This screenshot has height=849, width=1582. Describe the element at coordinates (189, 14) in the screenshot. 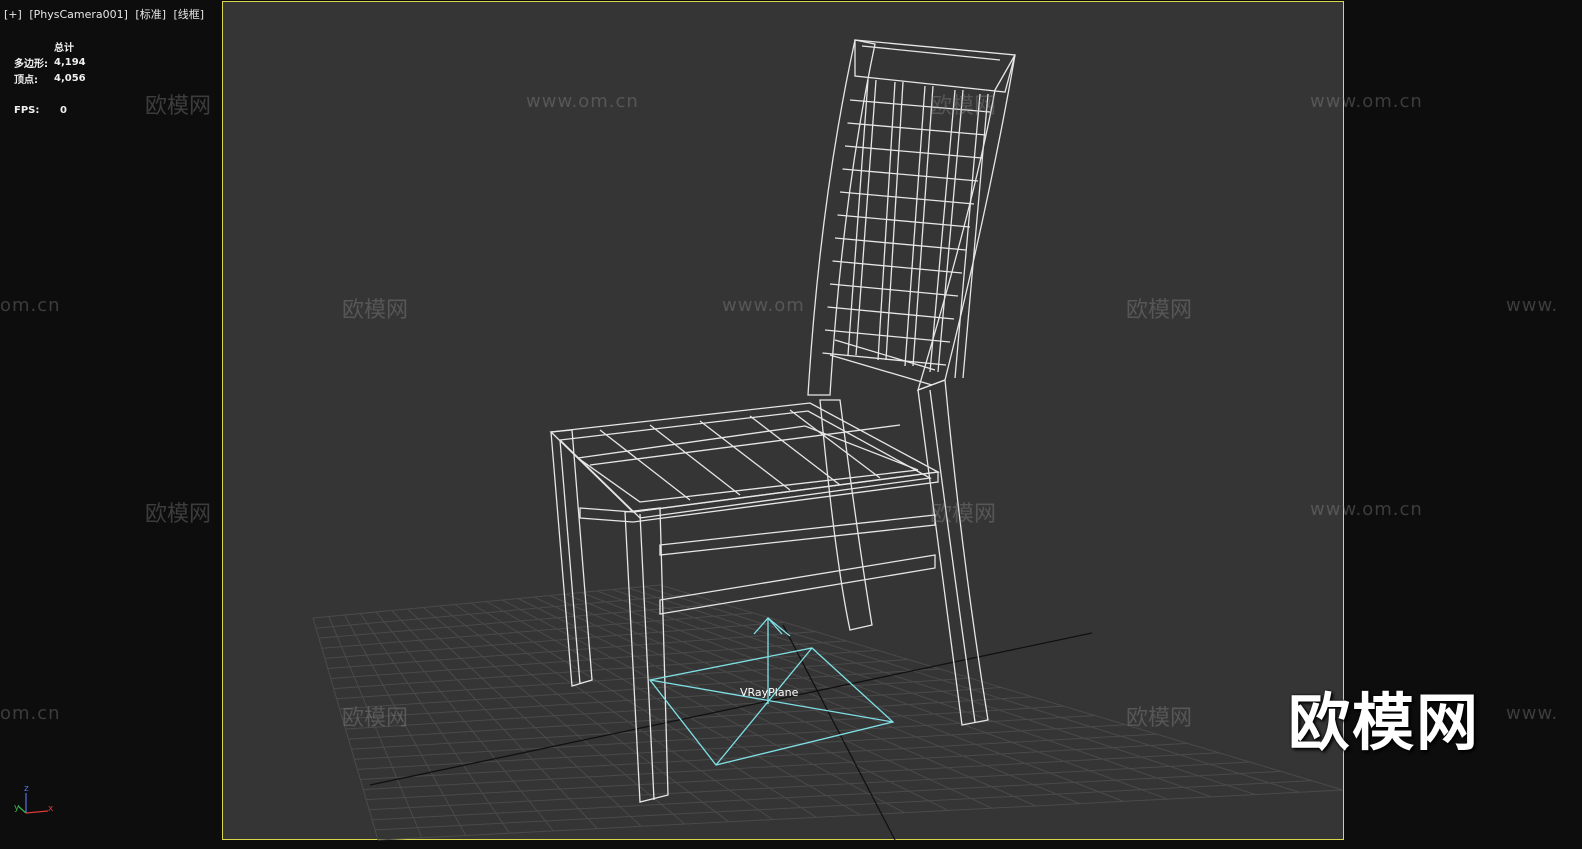

I see `viewport-display-mode-menu: [线框]` at that location.